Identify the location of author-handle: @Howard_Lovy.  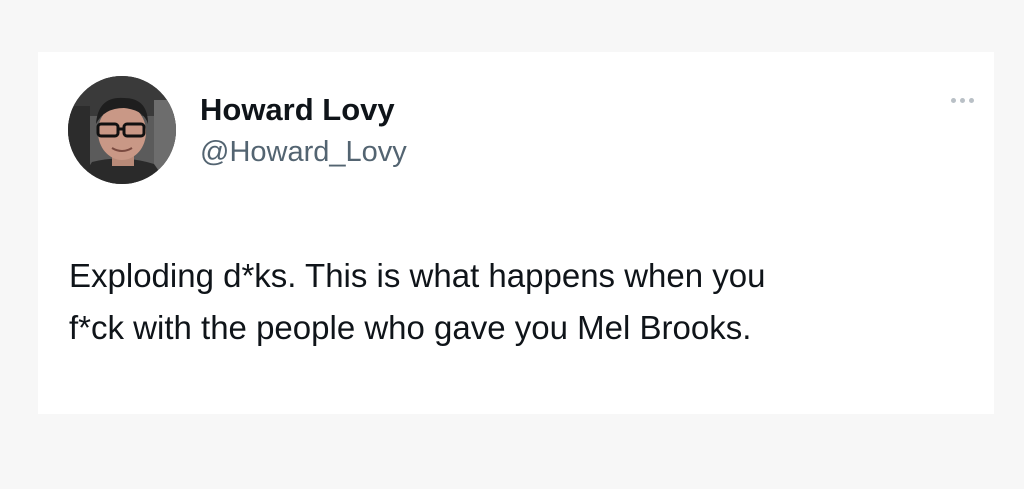
(303, 152).